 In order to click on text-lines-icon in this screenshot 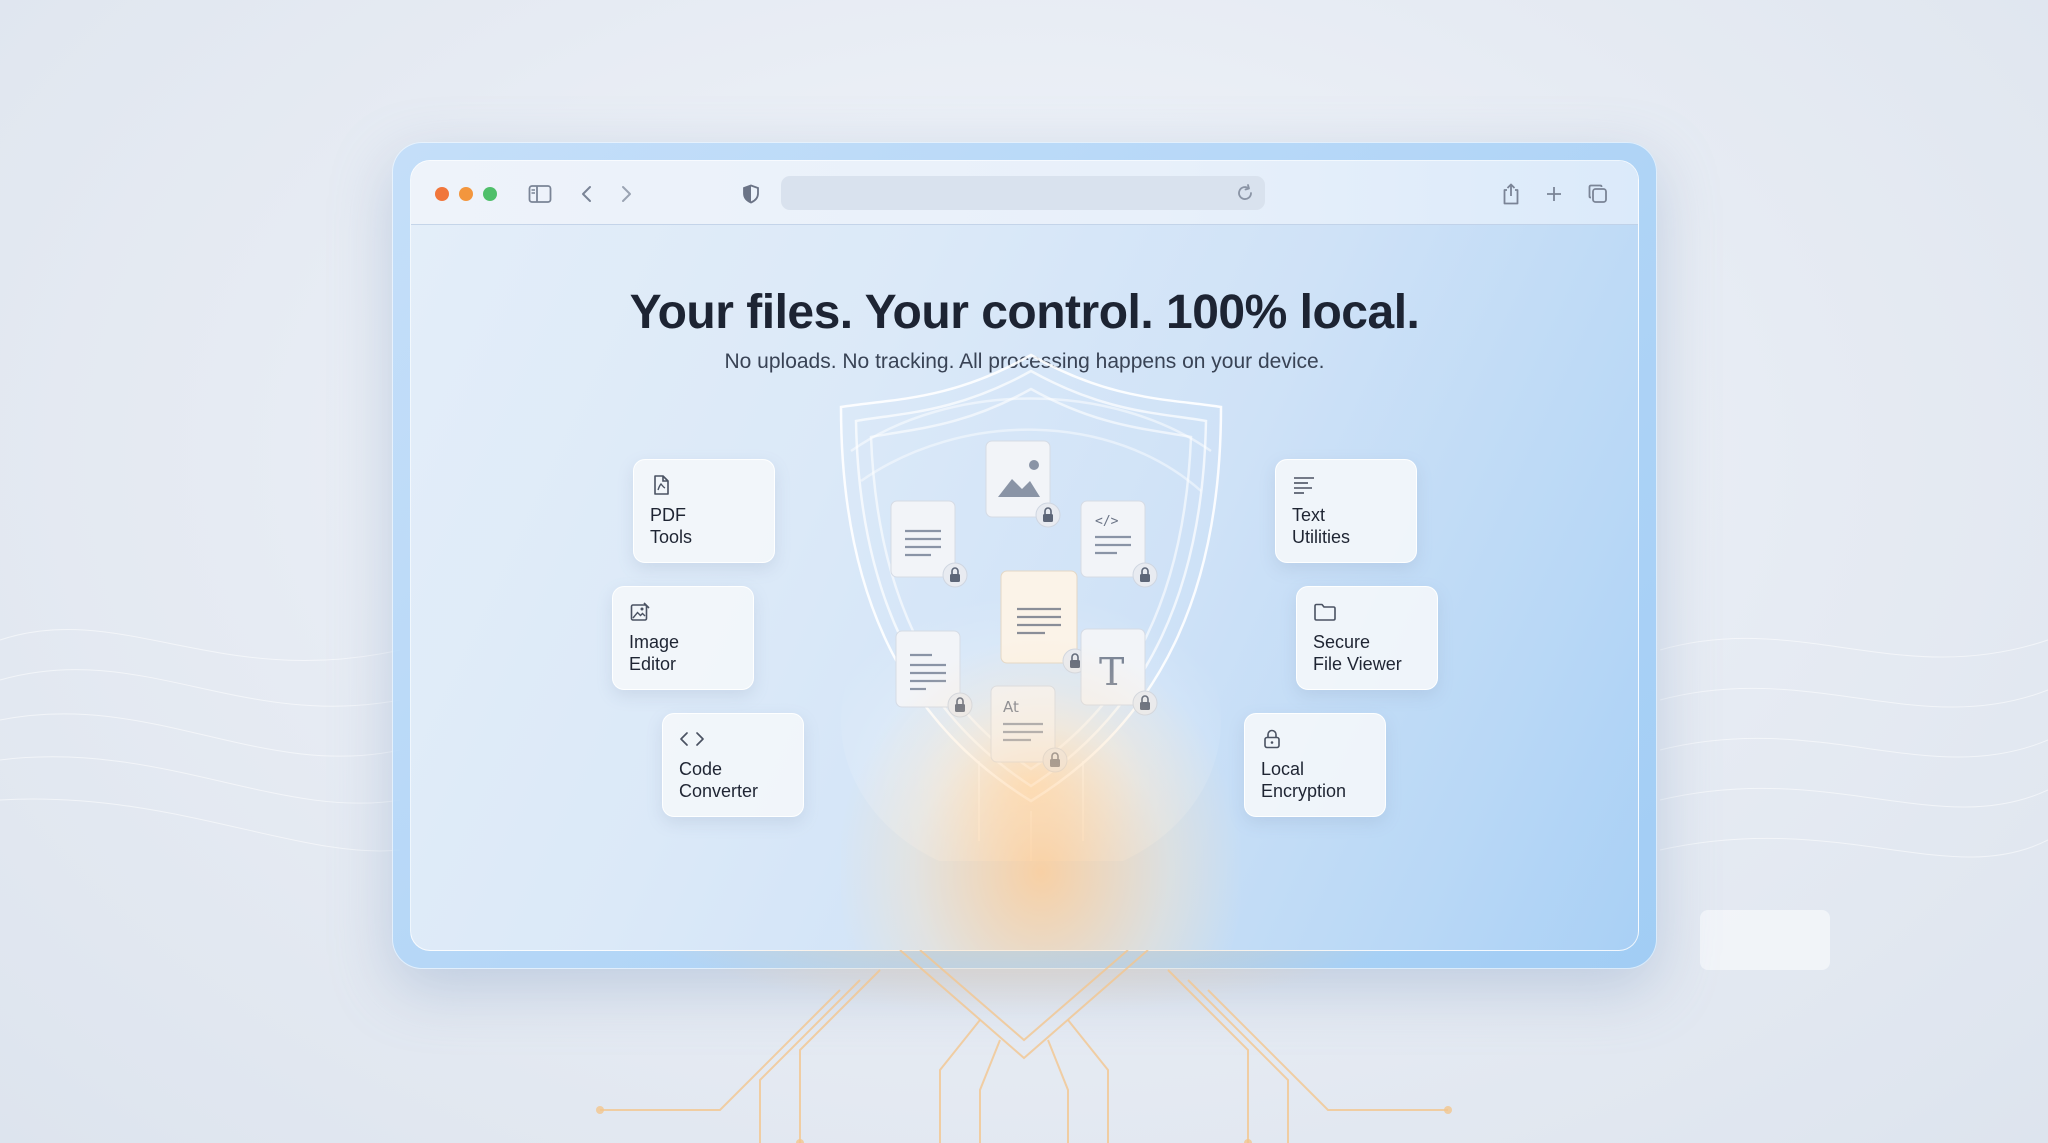, I will do `click(1303, 485)`.